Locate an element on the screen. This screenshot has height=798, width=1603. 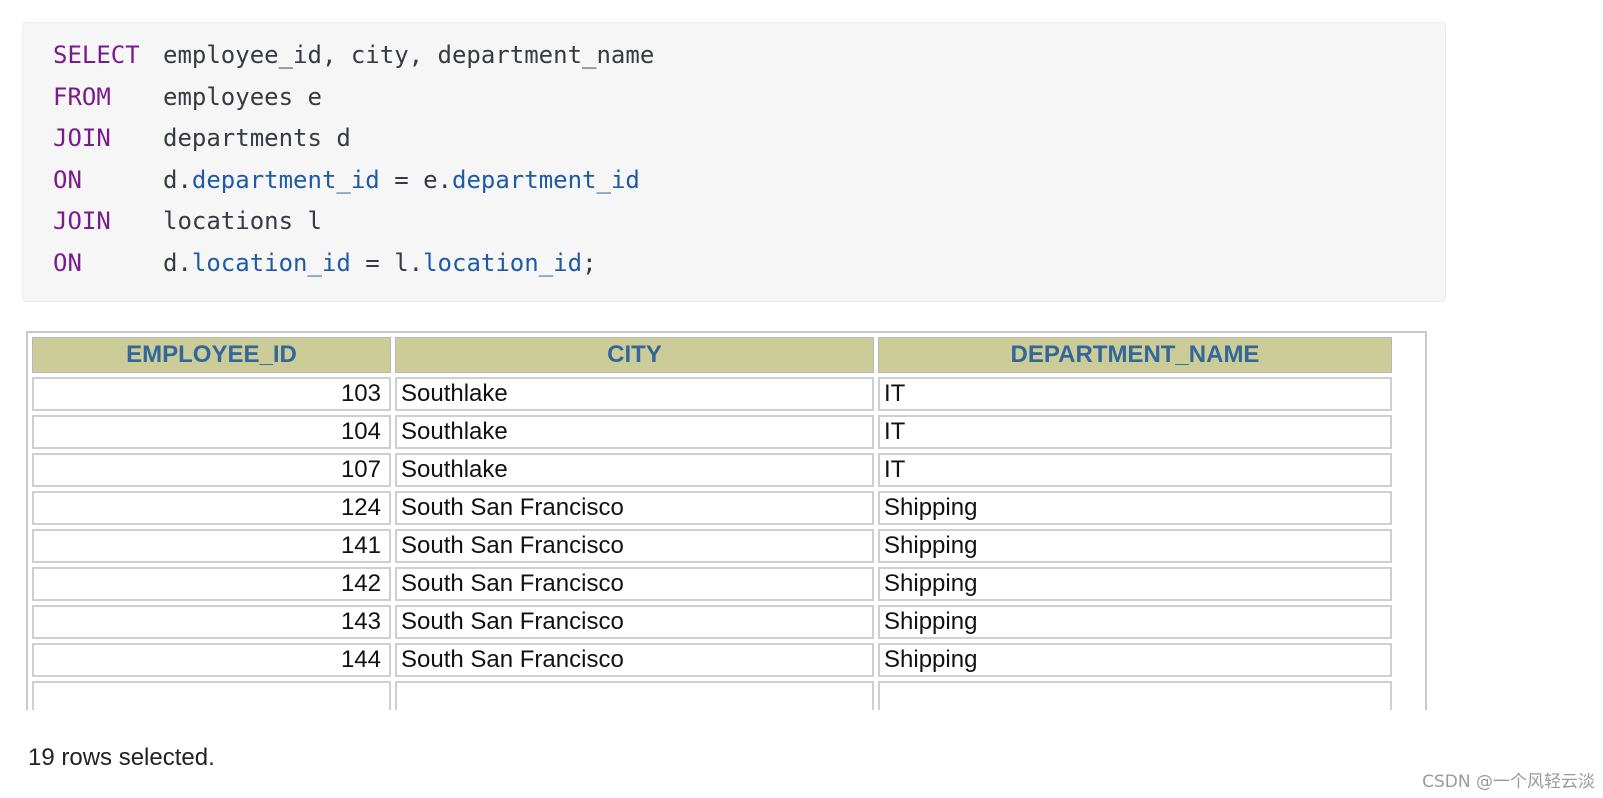
sql-text: employee_id, city, department_name is located at coordinates (409, 55).